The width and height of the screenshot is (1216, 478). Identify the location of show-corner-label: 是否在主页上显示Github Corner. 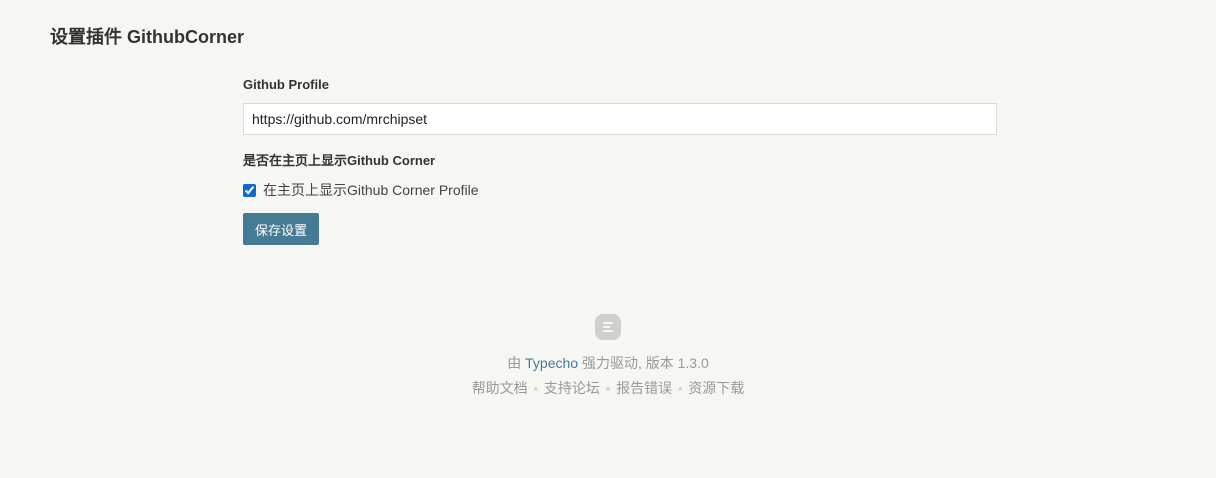
(339, 160).